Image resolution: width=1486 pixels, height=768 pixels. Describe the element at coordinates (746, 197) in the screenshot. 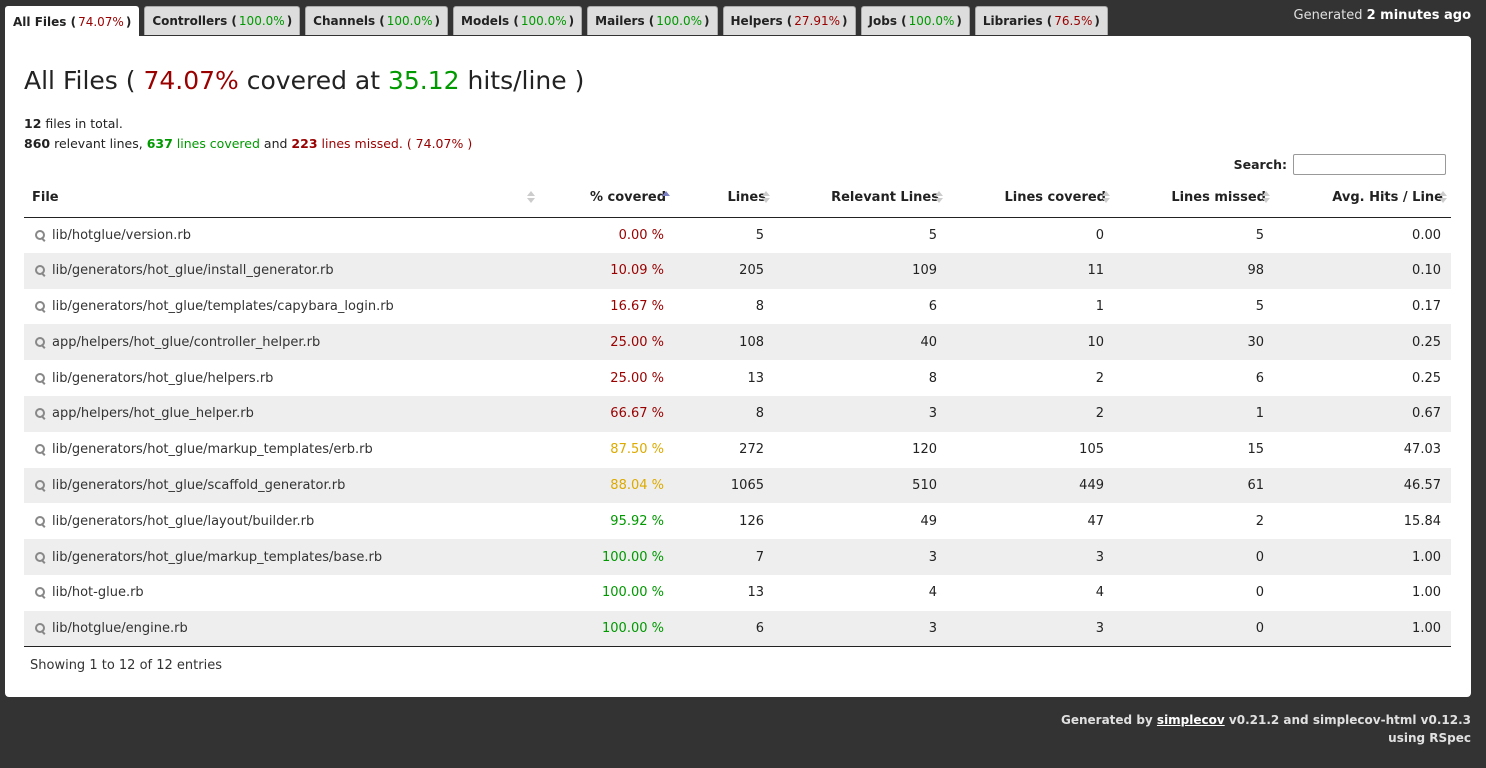

I see `column-label: Lines` at that location.